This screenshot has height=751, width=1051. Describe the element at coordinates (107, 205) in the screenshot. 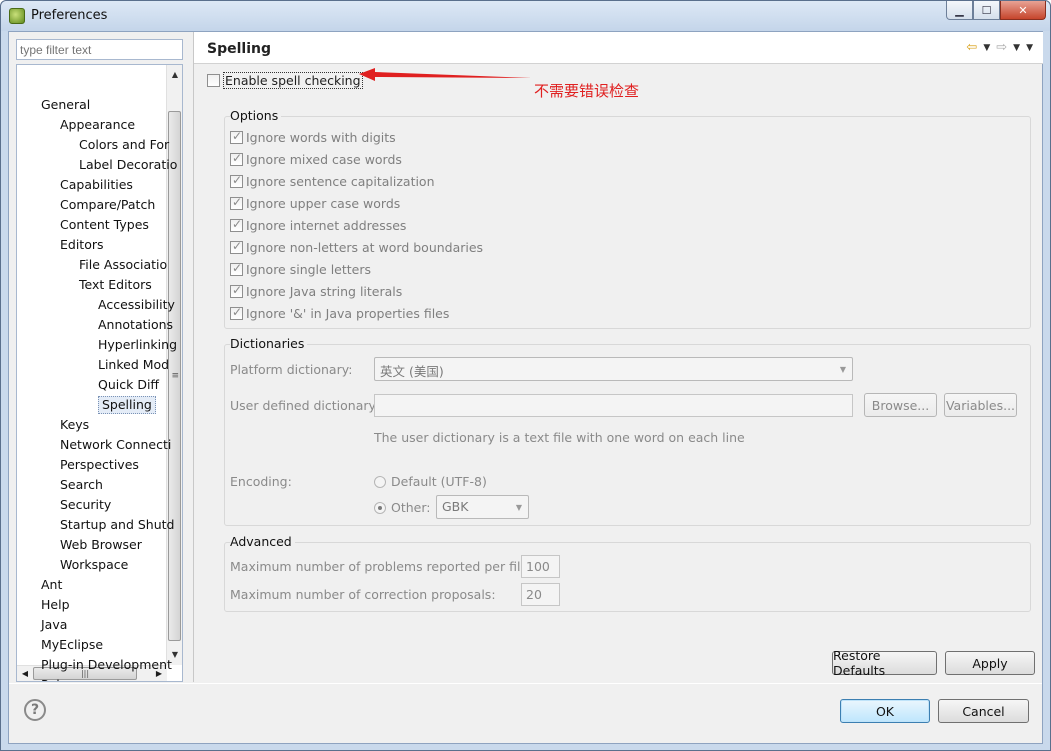

I see `tree-item: Compare/Patch` at that location.